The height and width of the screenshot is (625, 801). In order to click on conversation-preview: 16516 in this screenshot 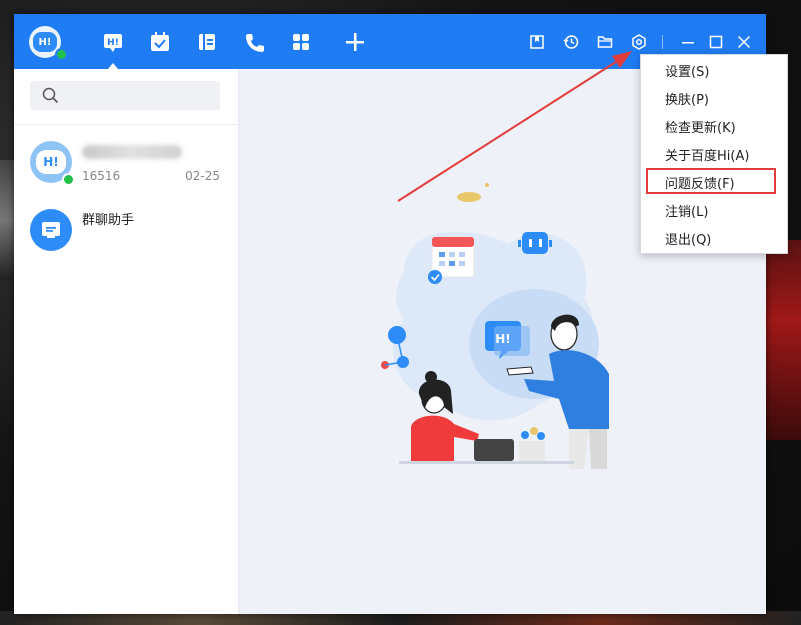, I will do `click(101, 176)`.